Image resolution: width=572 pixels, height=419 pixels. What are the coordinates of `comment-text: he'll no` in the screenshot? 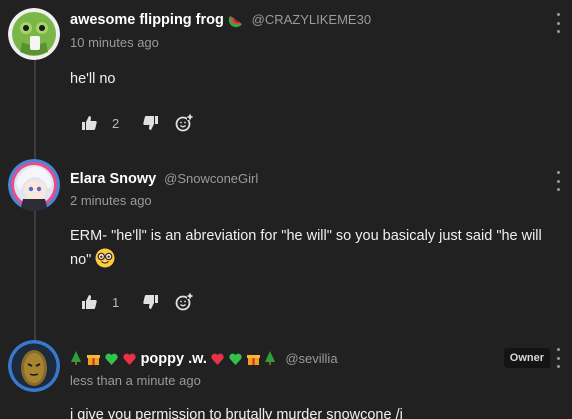 It's located at (93, 79).